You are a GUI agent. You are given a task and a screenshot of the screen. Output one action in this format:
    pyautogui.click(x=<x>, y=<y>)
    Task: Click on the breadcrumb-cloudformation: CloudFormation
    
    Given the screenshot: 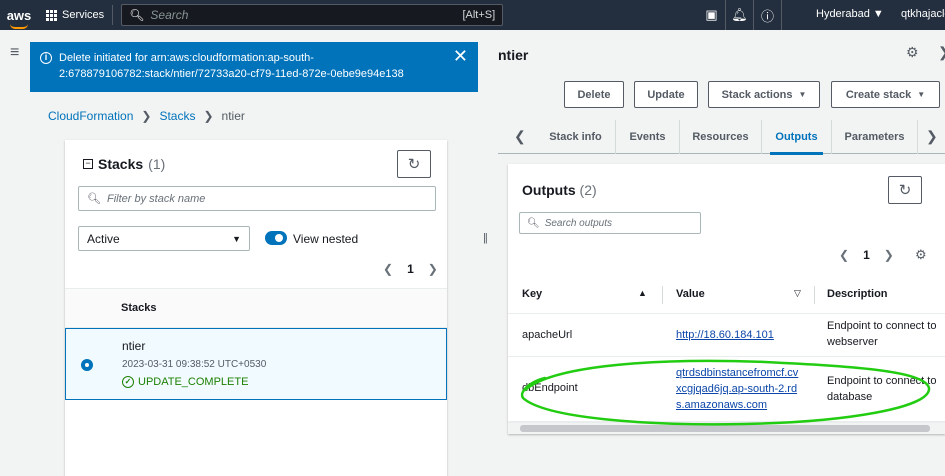 What is the action you would take?
    pyautogui.click(x=90, y=116)
    